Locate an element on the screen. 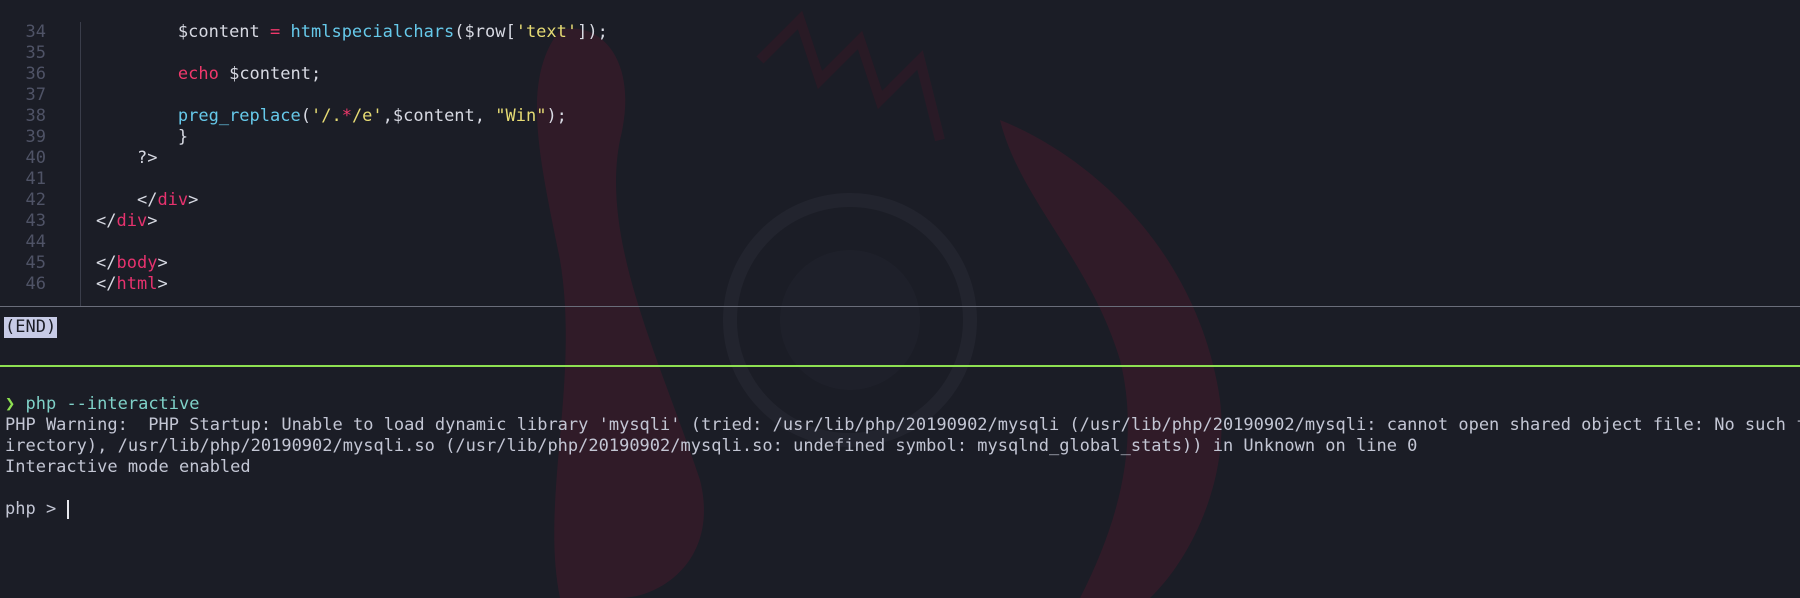  code-token: echo is located at coordinates (198, 74).